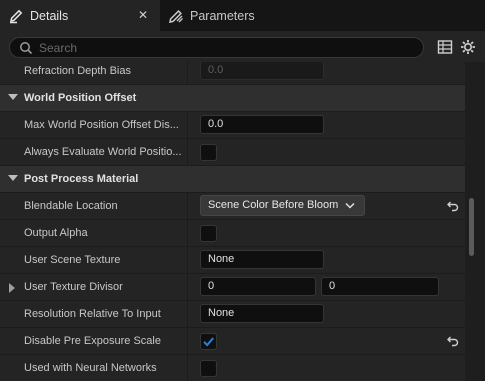 This screenshot has height=381, width=485. I want to click on user-scene-texture-field: None, so click(262, 259).